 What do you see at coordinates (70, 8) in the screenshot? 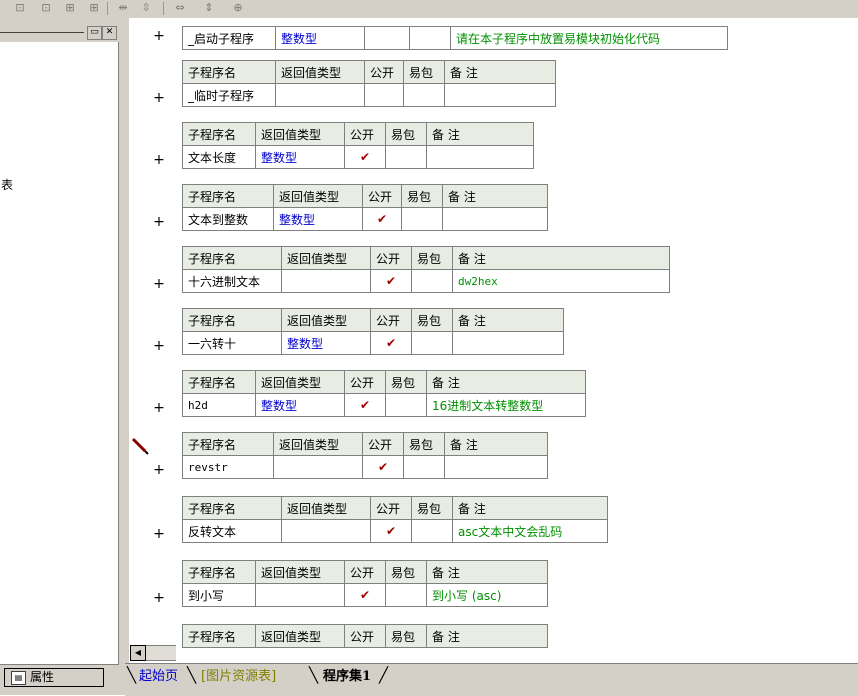
I see `toolbar-distribute-icon: ⊞` at bounding box center [70, 8].